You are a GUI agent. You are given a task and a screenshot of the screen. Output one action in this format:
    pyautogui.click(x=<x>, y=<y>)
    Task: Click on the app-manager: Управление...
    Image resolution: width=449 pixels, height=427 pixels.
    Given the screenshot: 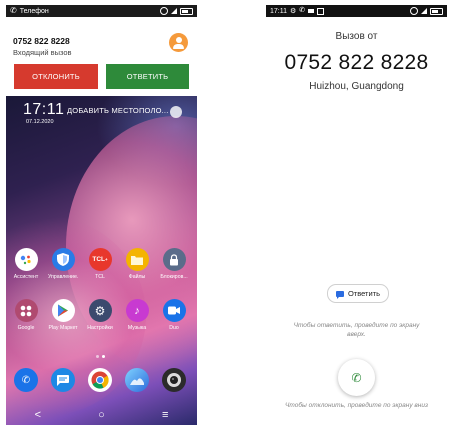 What is the action you would take?
    pyautogui.click(x=63, y=264)
    